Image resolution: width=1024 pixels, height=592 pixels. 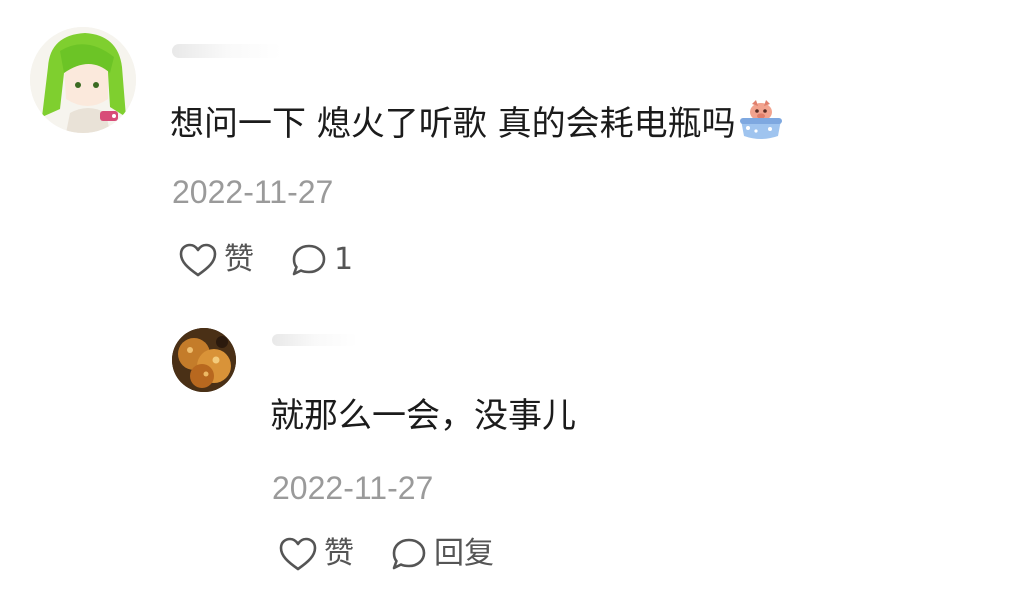 I want to click on comment-actions: 赞 回复, so click(x=386, y=554).